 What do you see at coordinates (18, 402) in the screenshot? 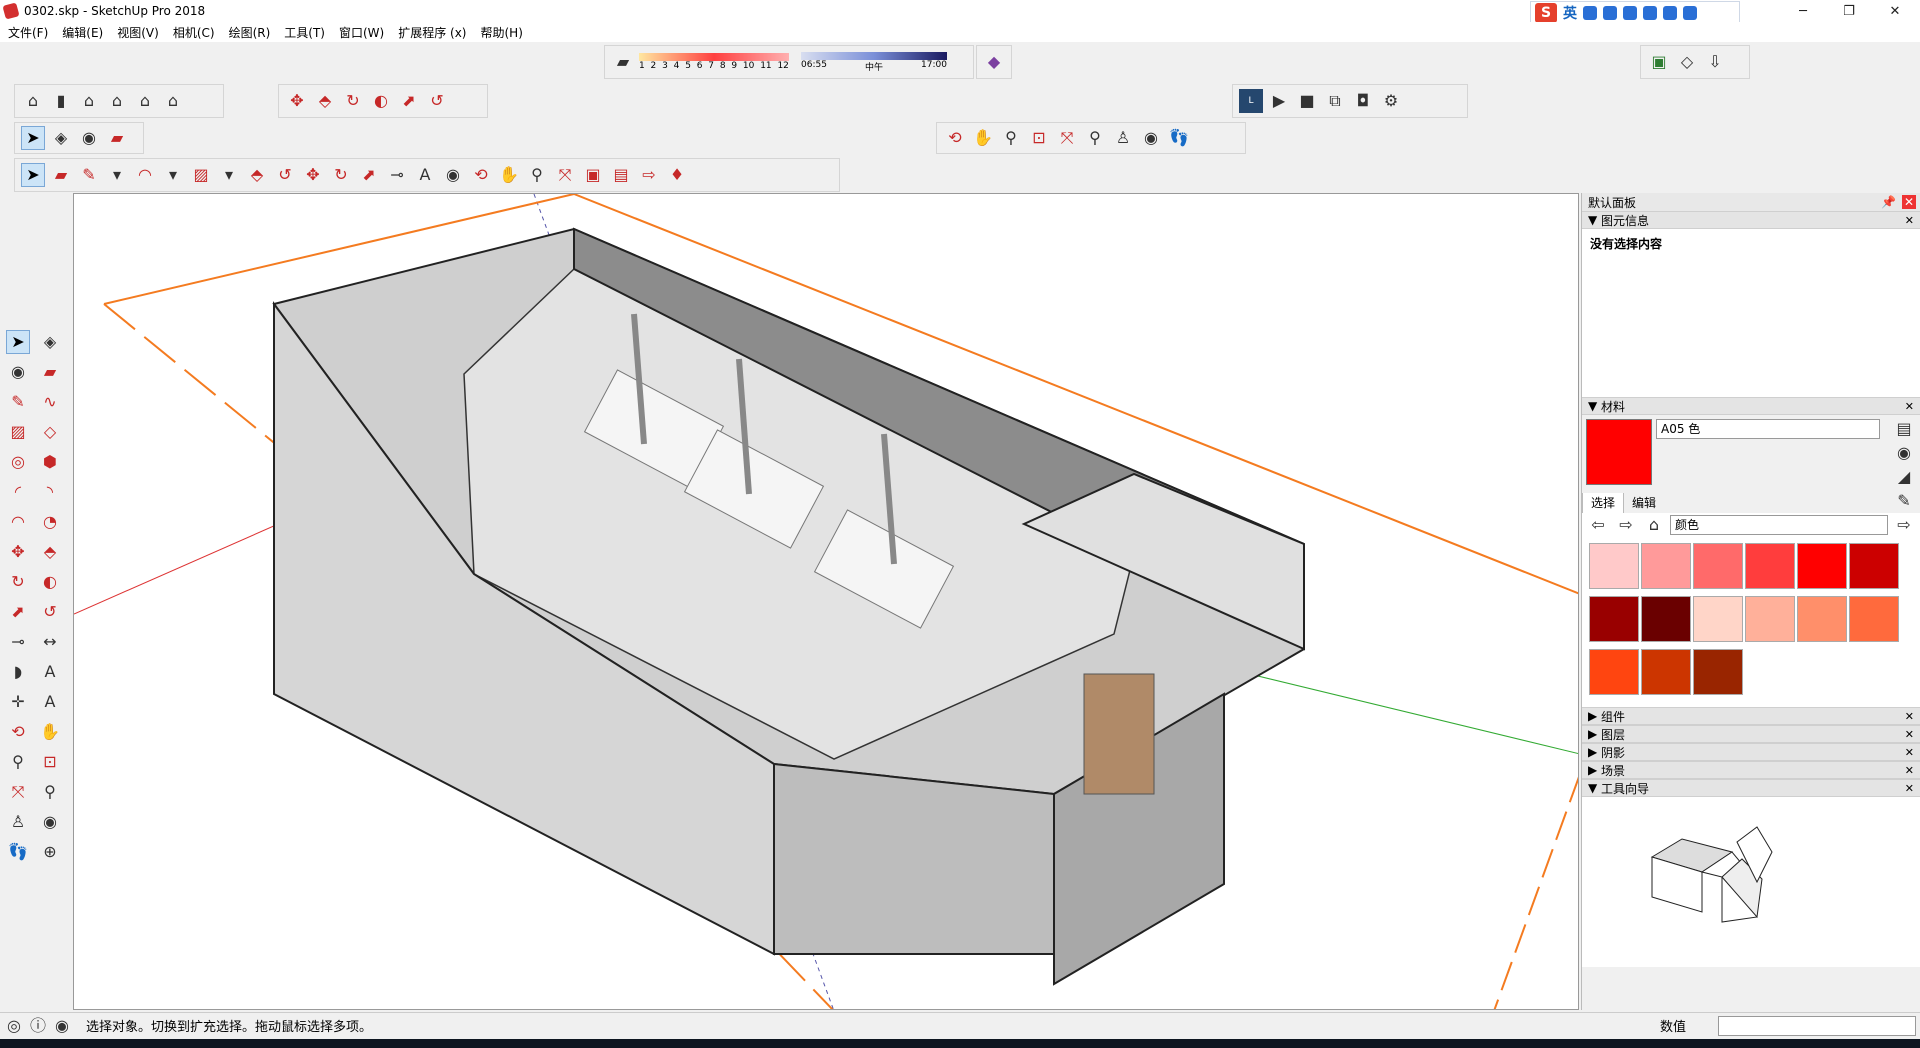
I see `line-icon: ✎` at bounding box center [18, 402].